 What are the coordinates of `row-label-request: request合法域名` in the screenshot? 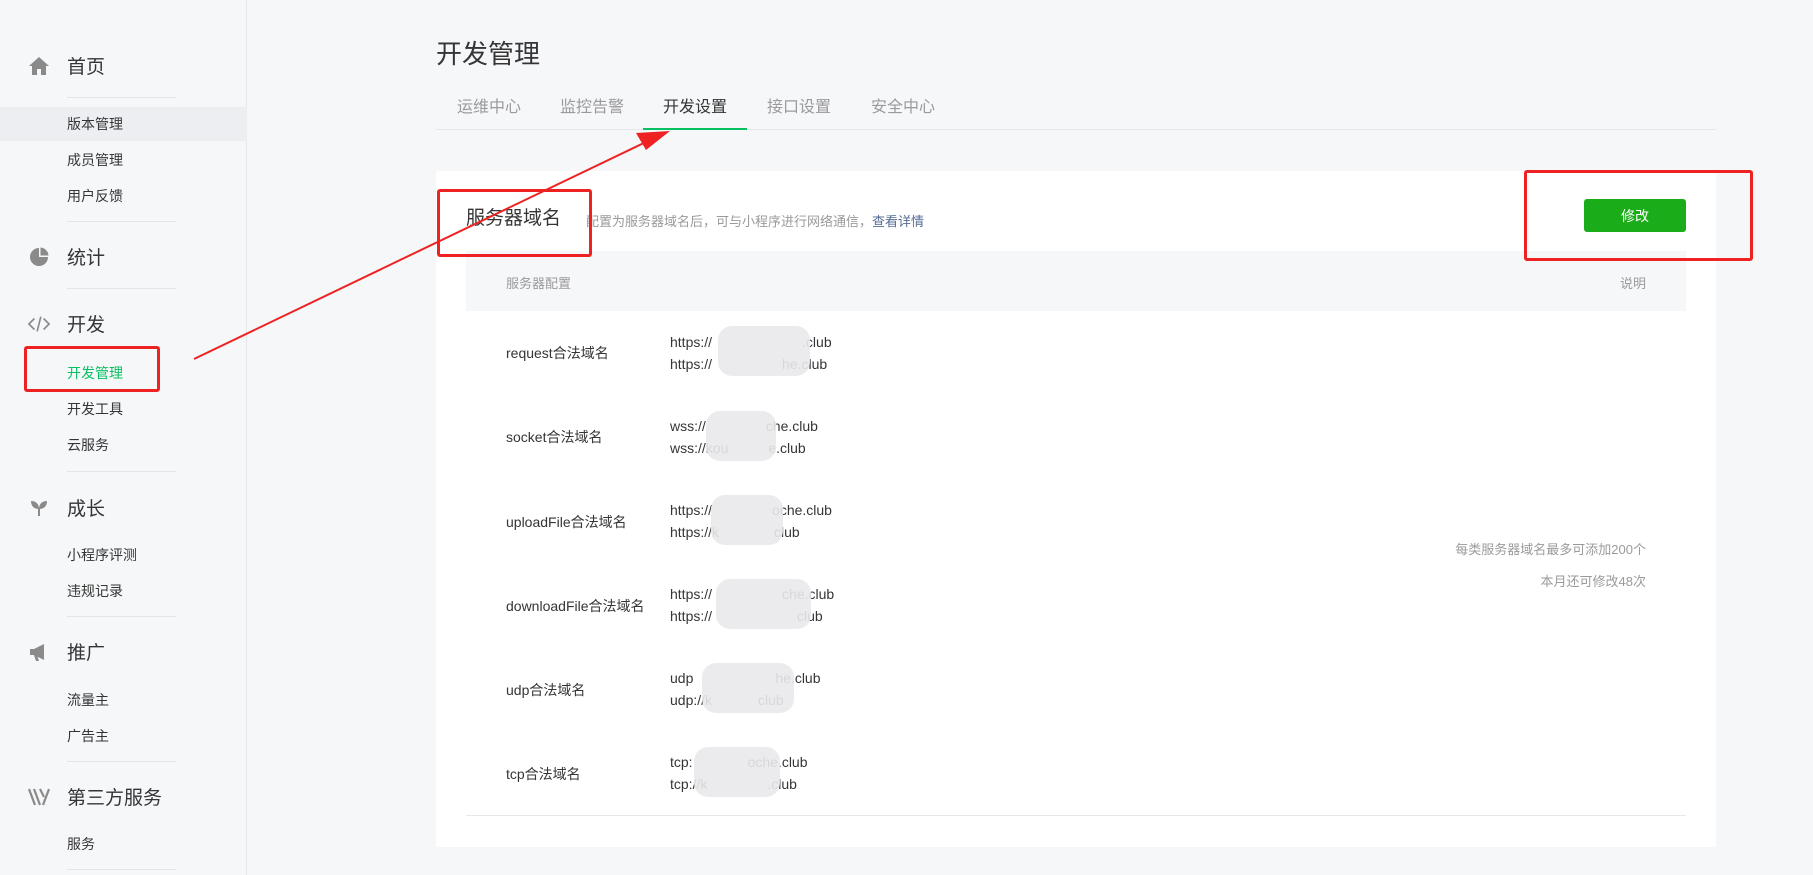 It's located at (557, 353).